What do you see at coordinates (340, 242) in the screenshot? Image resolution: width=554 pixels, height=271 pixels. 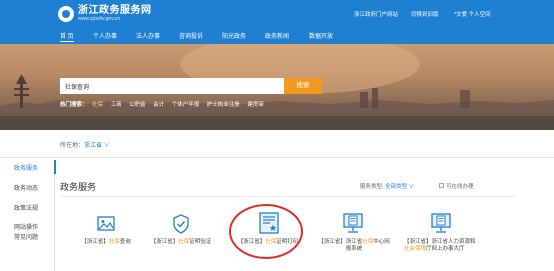 I see `tile-prefix: 【浙江省】浙江省` at bounding box center [340, 242].